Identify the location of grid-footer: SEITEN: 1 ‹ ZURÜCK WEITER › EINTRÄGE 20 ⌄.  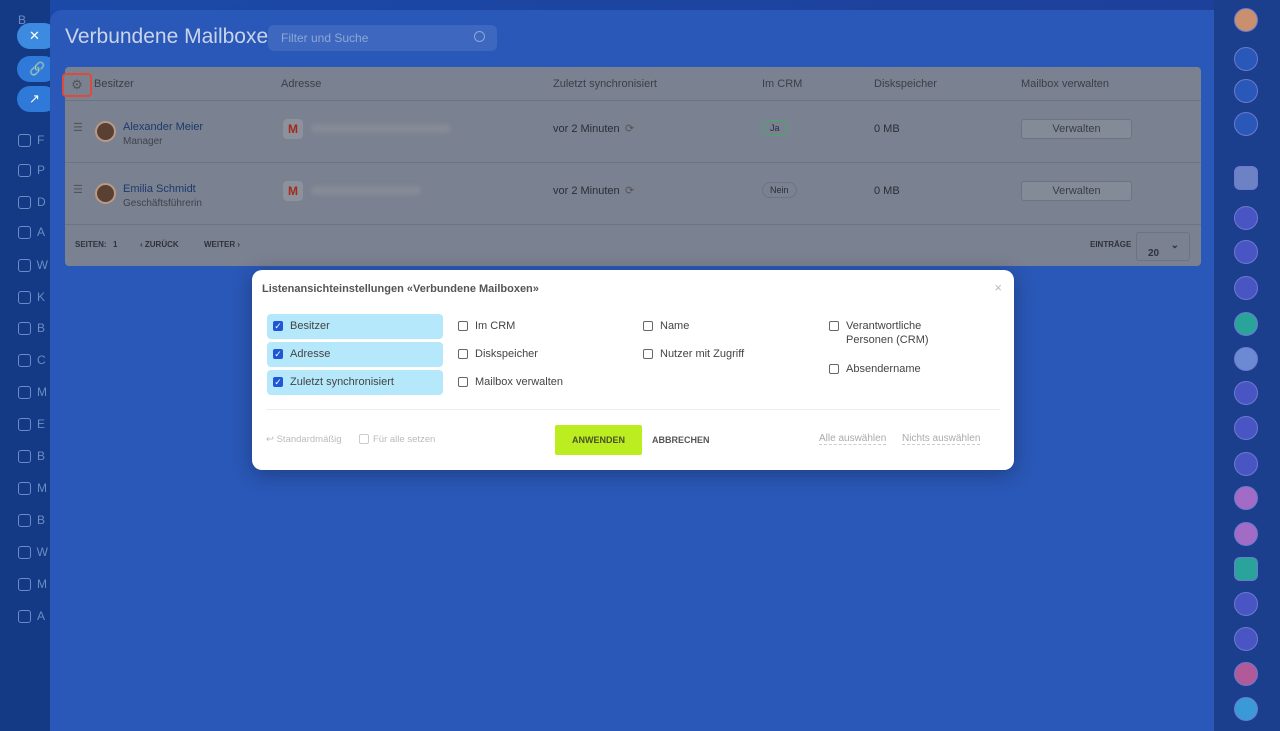
(633, 245).